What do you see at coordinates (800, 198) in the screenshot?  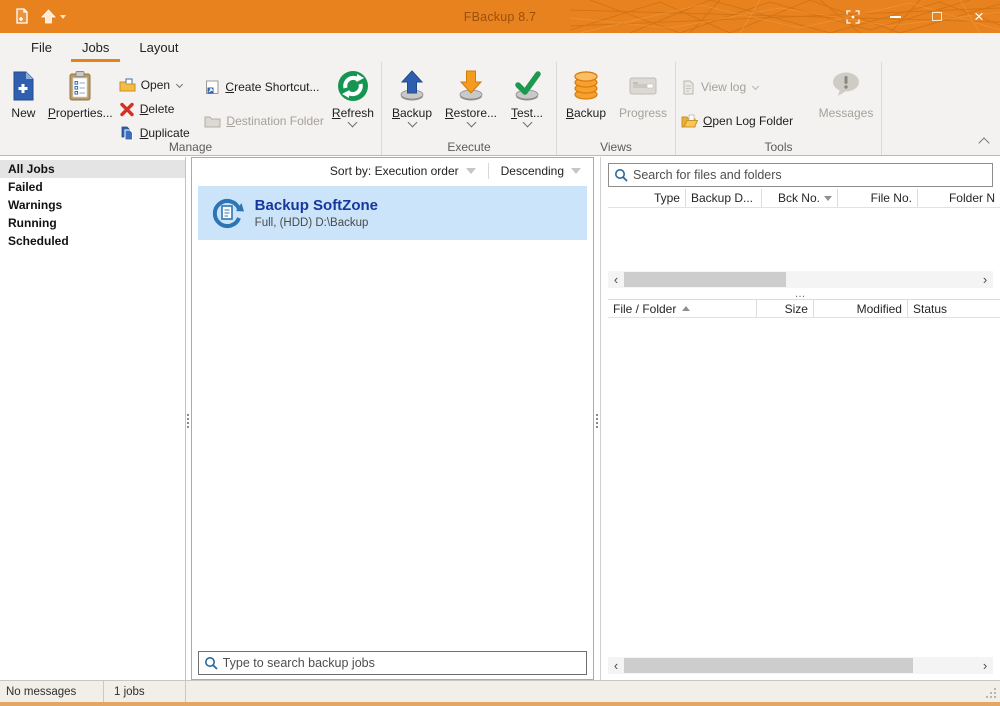 I see `column-header-bck-no: Bck No.` at bounding box center [800, 198].